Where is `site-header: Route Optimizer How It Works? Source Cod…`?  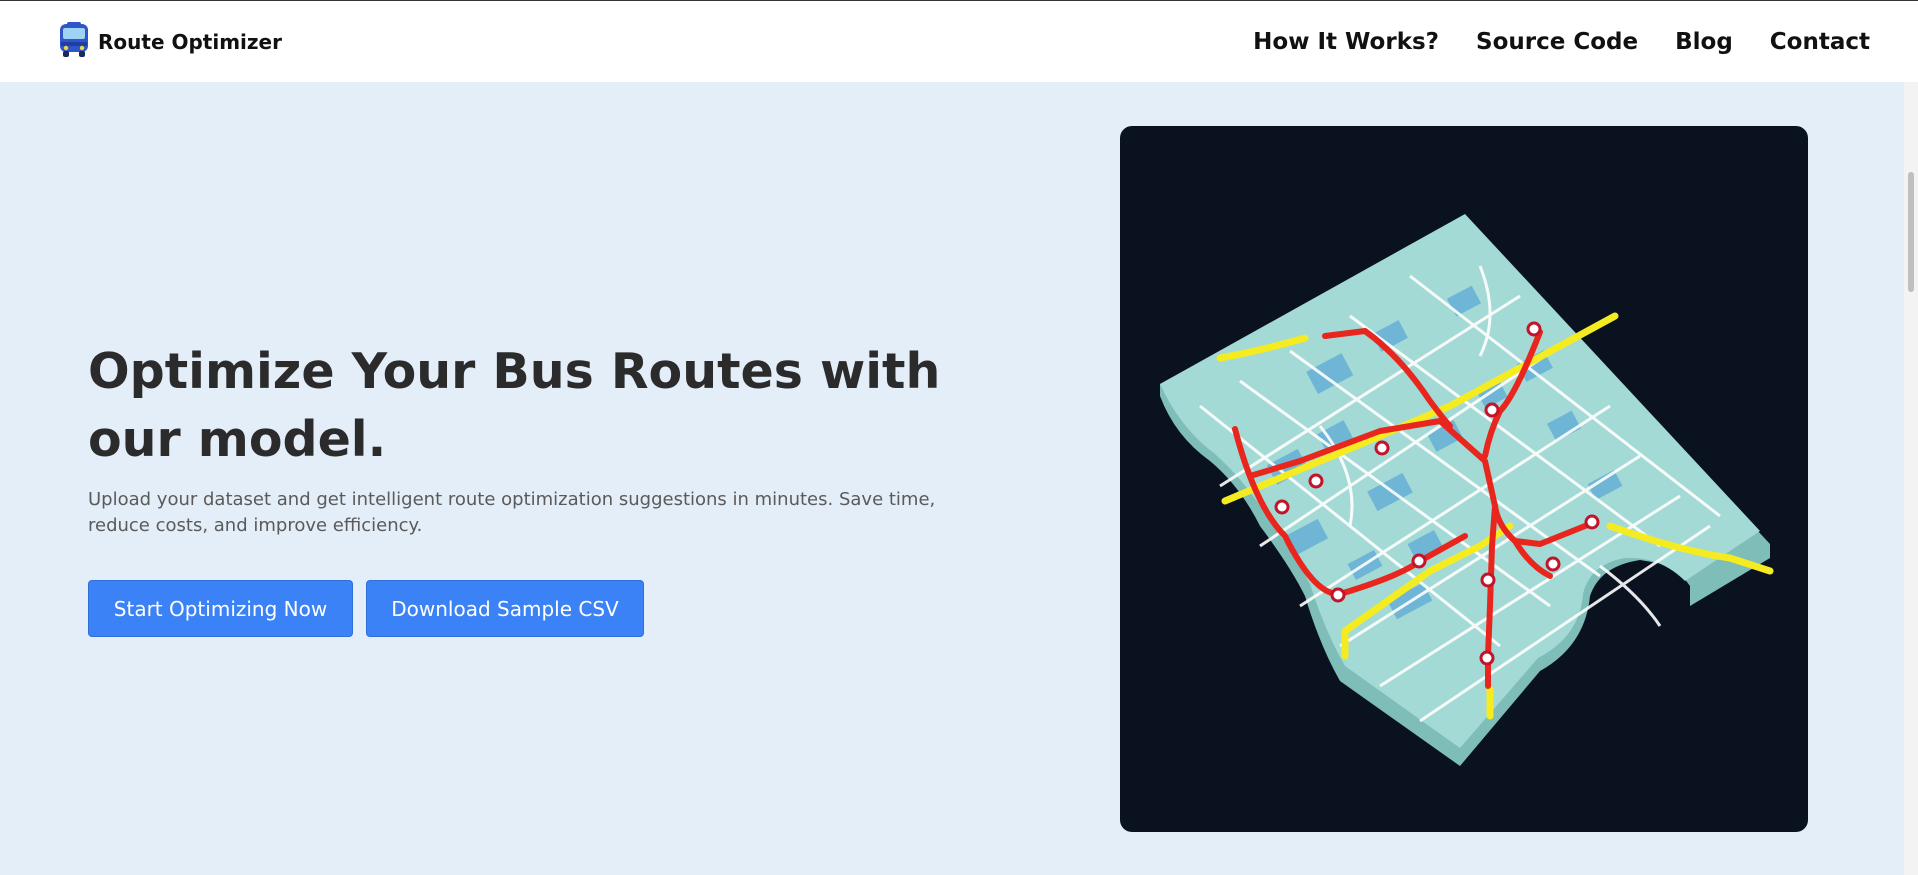
site-header: Route Optimizer How It Works? Source Cod… is located at coordinates (959, 41).